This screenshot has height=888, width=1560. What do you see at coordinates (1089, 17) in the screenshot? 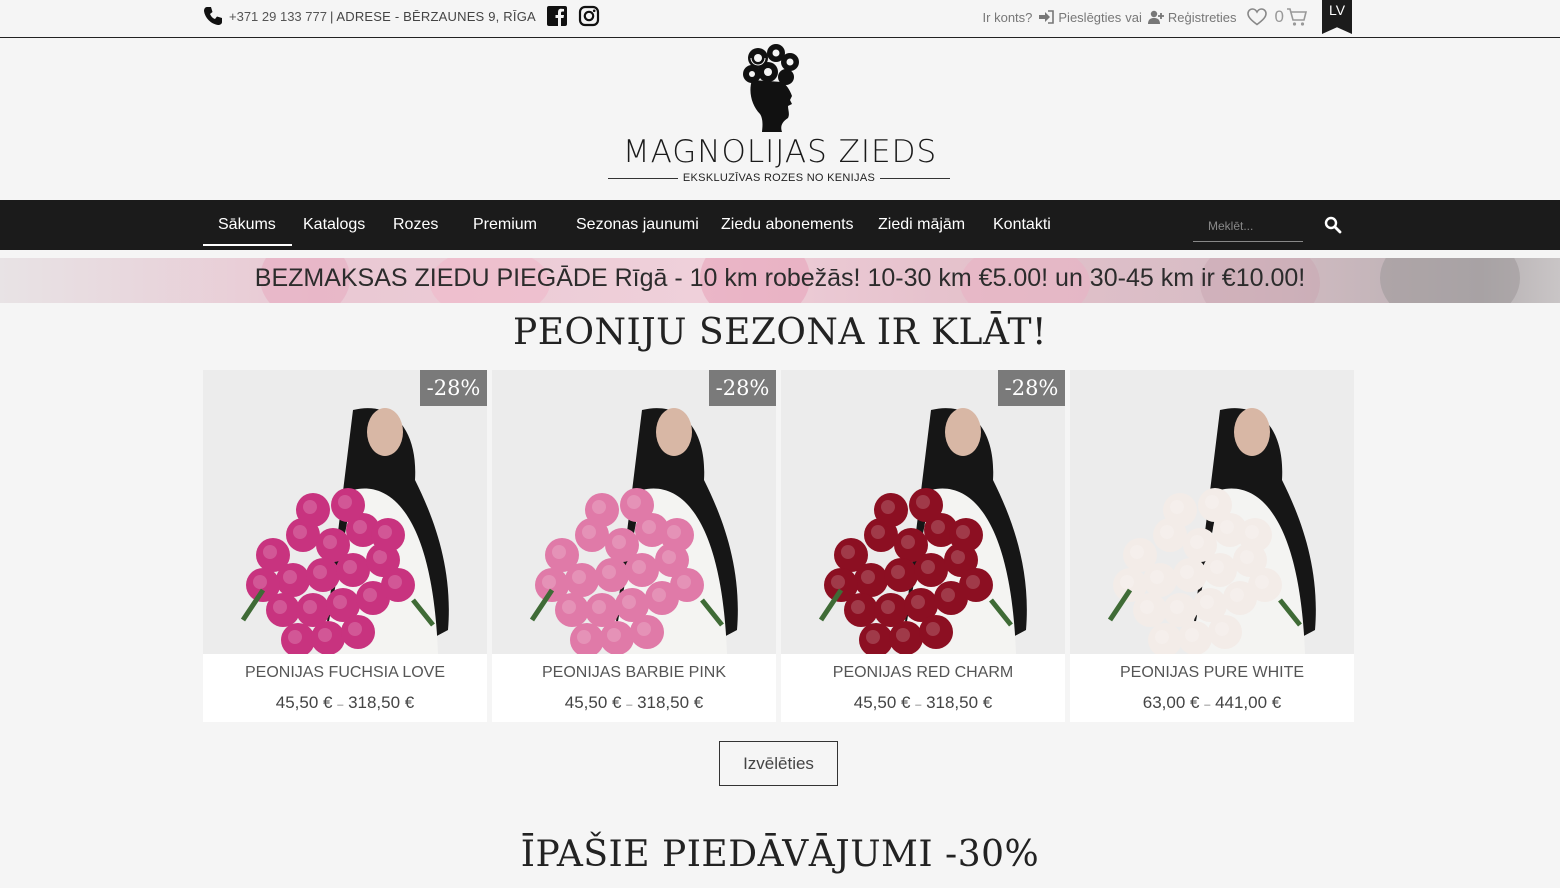
I see `login-link: Pieslēgties` at bounding box center [1089, 17].